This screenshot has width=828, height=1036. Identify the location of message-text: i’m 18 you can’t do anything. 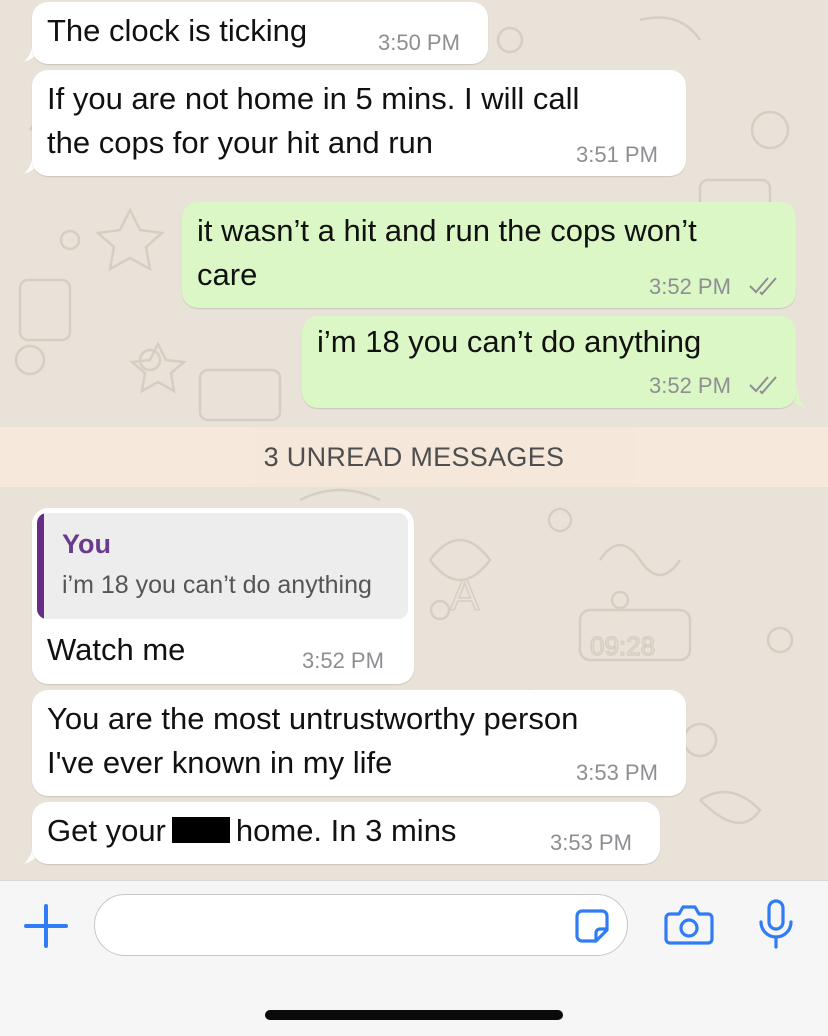
(509, 341).